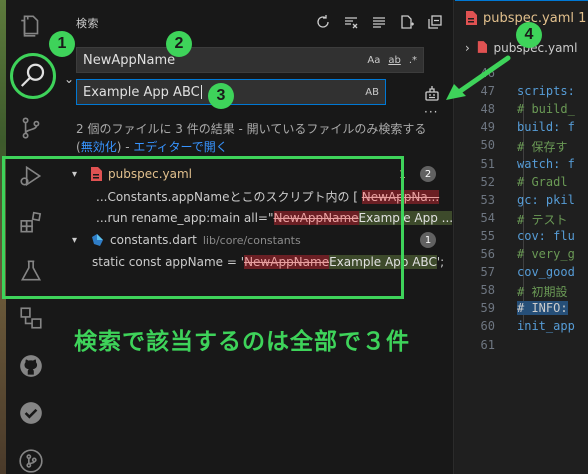 This screenshot has width=588, height=474. I want to click on replace-all-button, so click(432, 93).